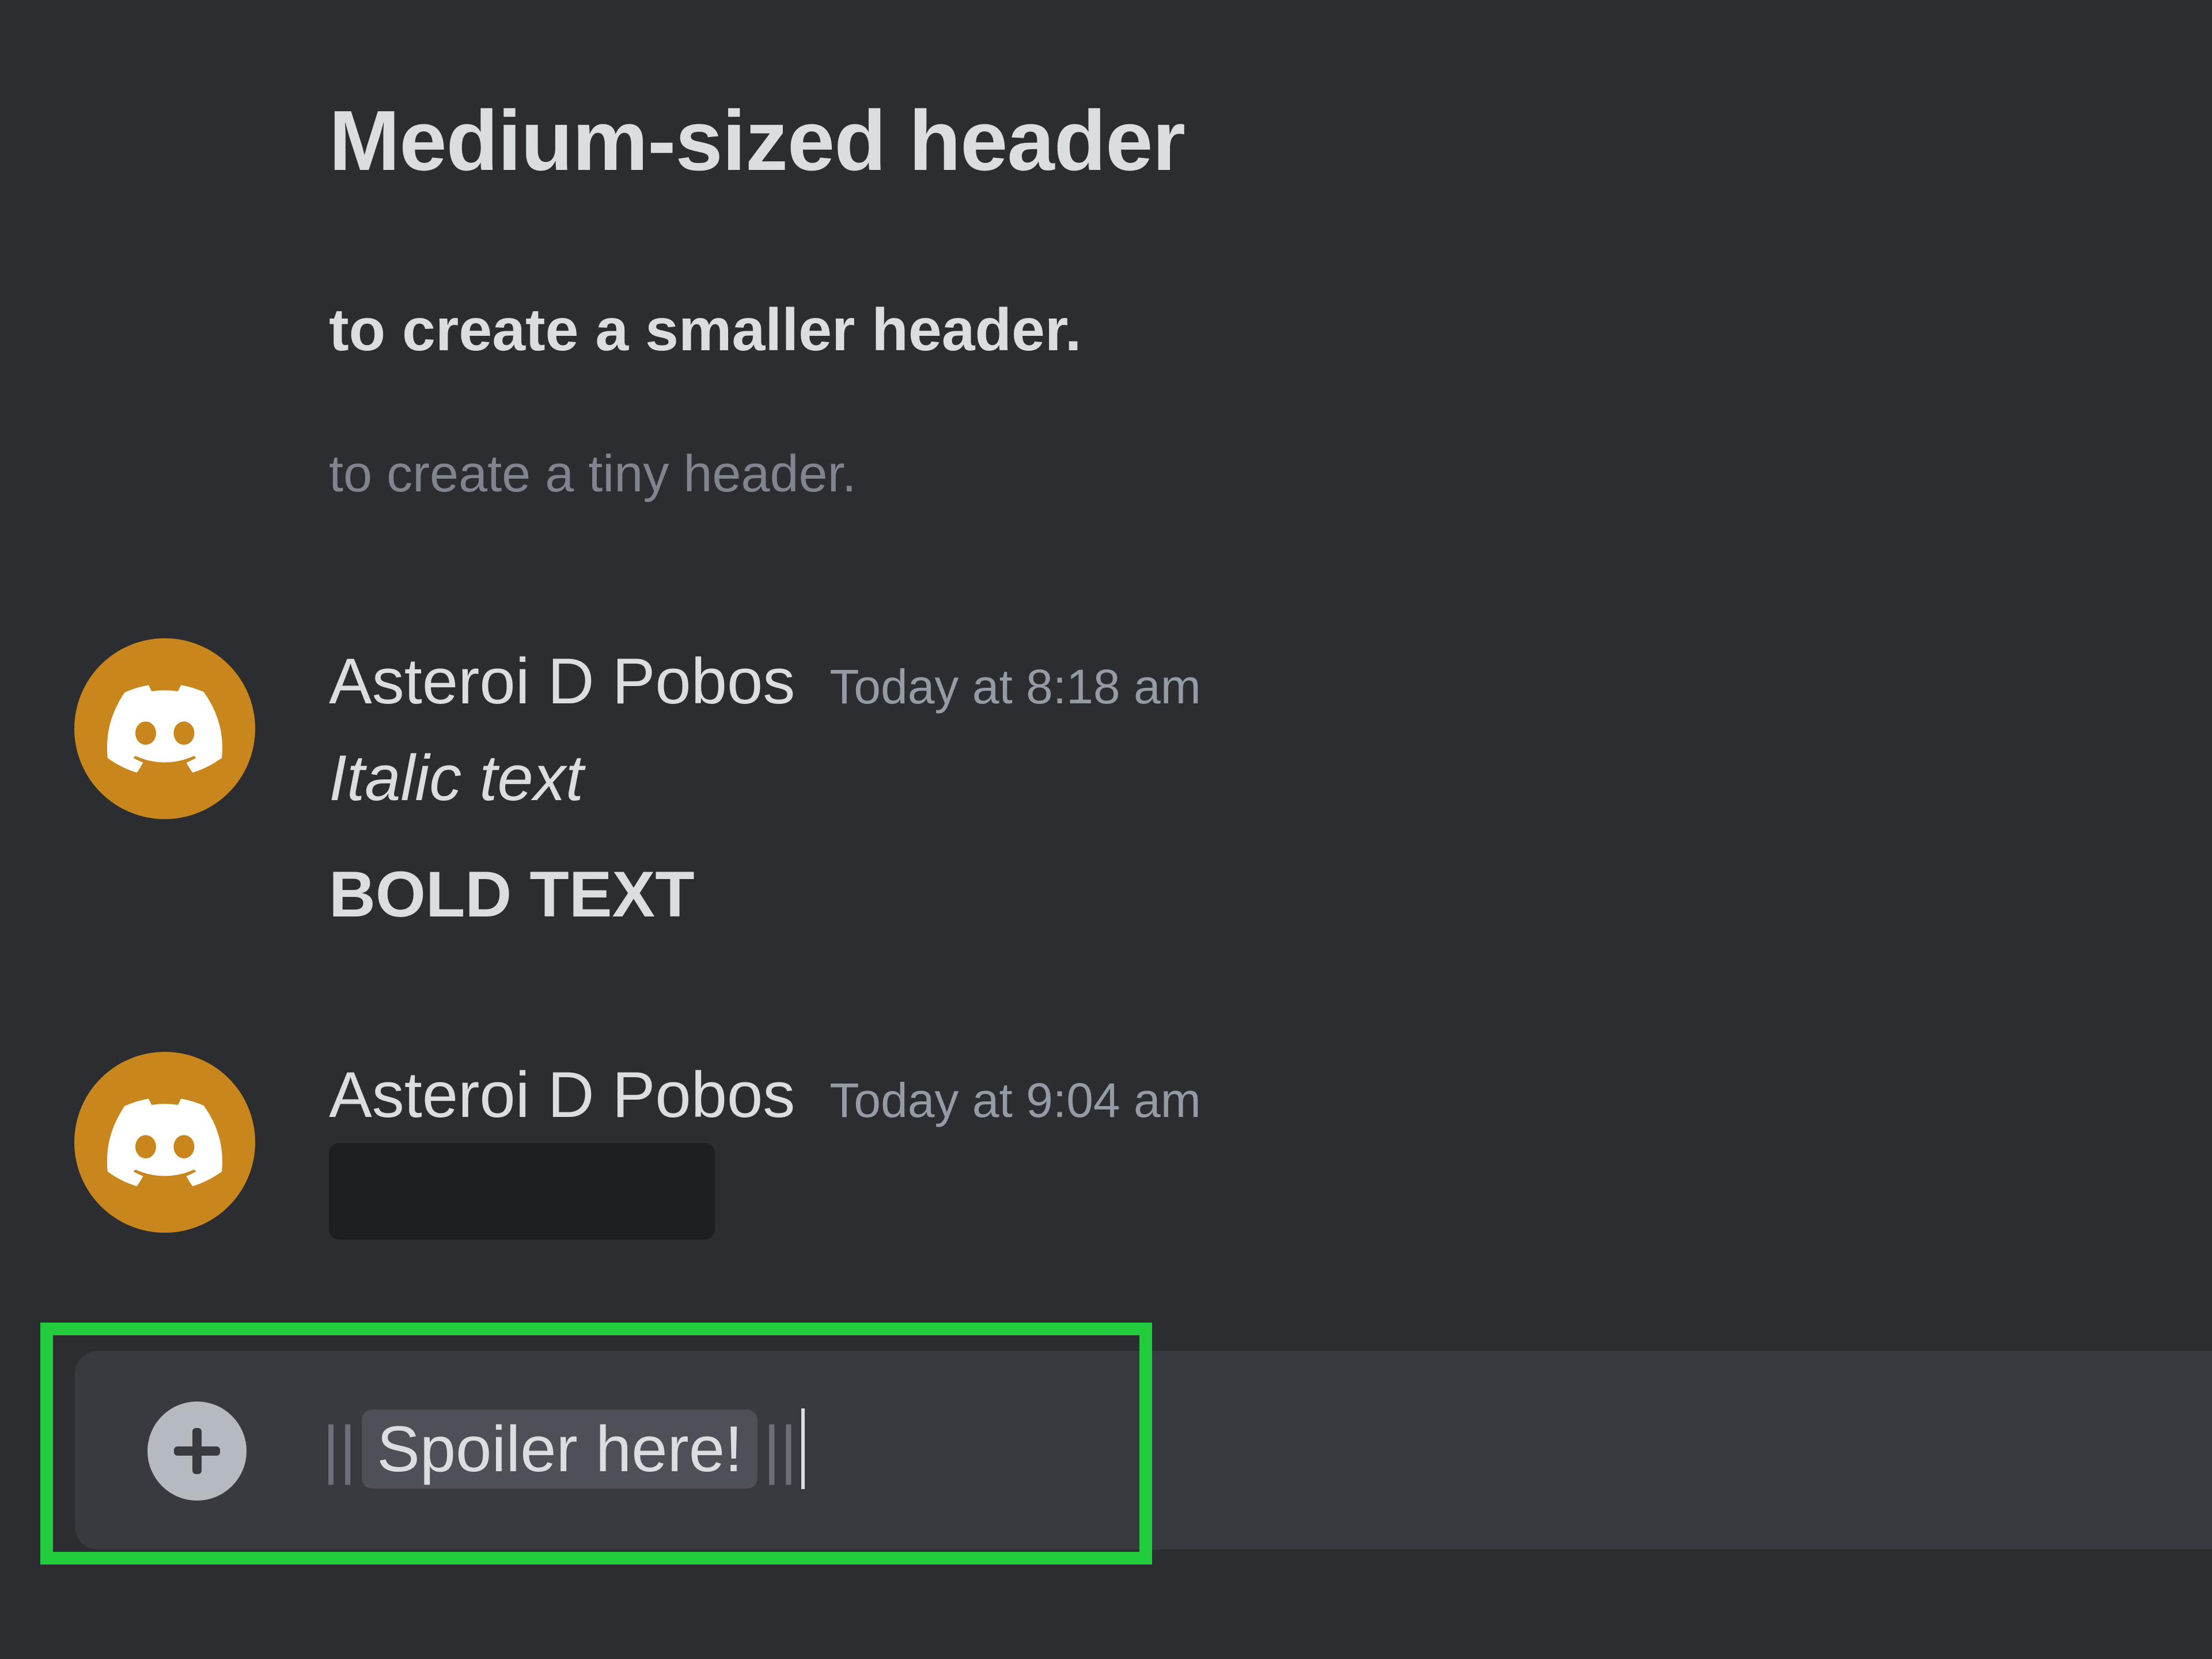  I want to click on text-caret, so click(803, 1448).